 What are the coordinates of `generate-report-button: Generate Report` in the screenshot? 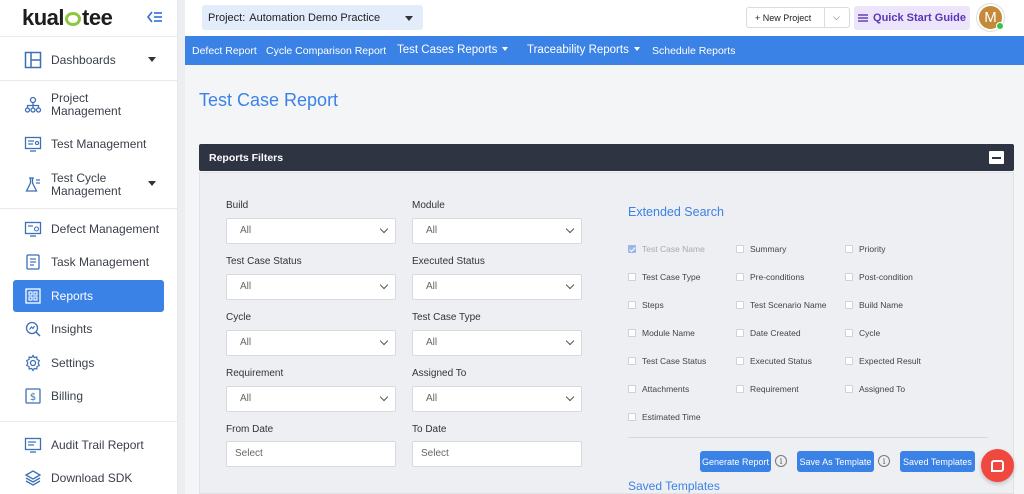 It's located at (735, 461).